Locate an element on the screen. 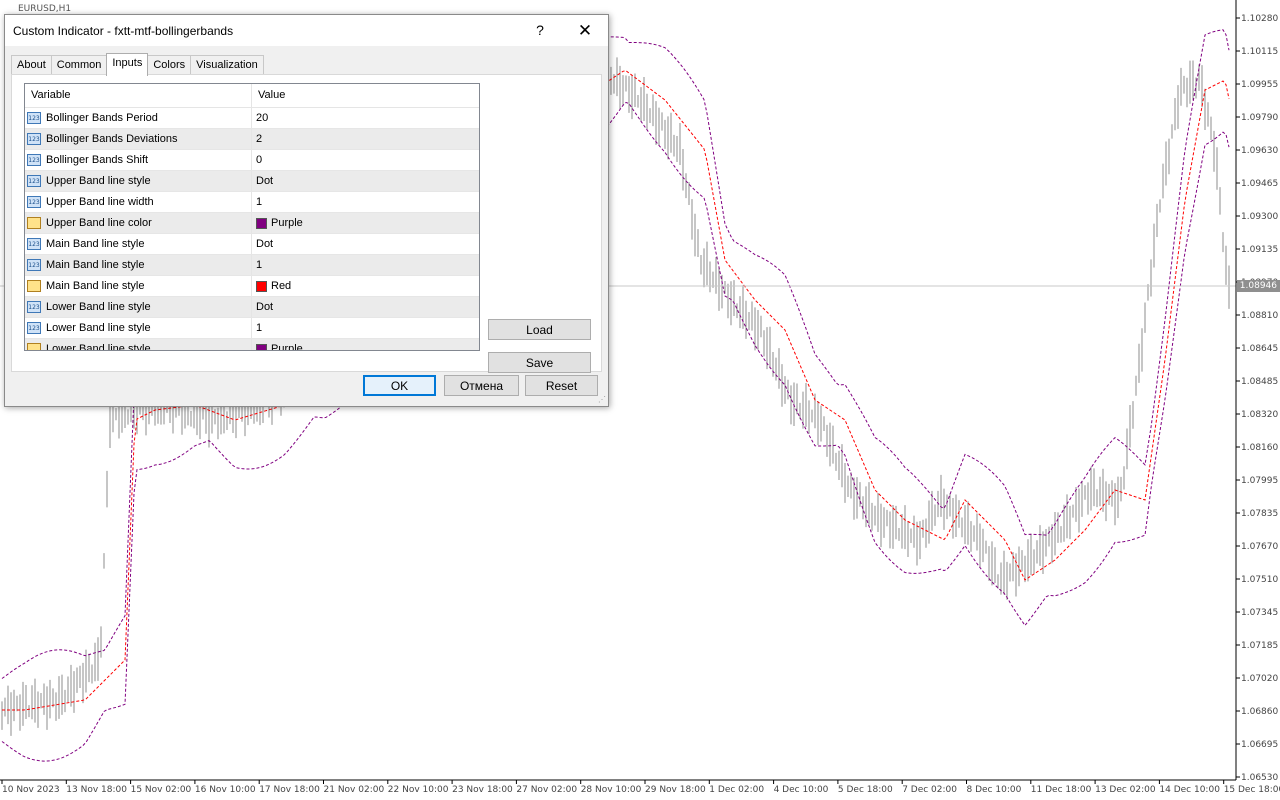 The width and height of the screenshot is (1280, 800). tab-visualization: Visualization is located at coordinates (227, 65).